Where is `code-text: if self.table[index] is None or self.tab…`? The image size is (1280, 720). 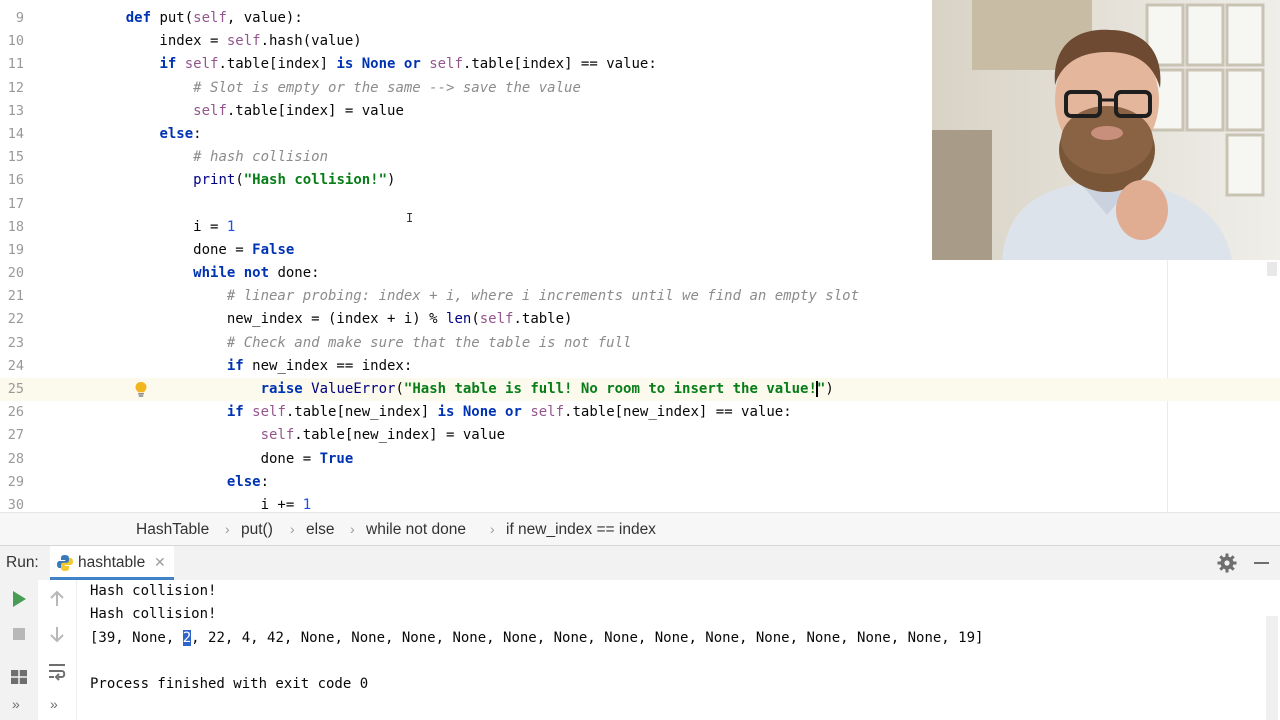
code-text: if self.table[index] is None or self.tab… is located at coordinates (408, 64).